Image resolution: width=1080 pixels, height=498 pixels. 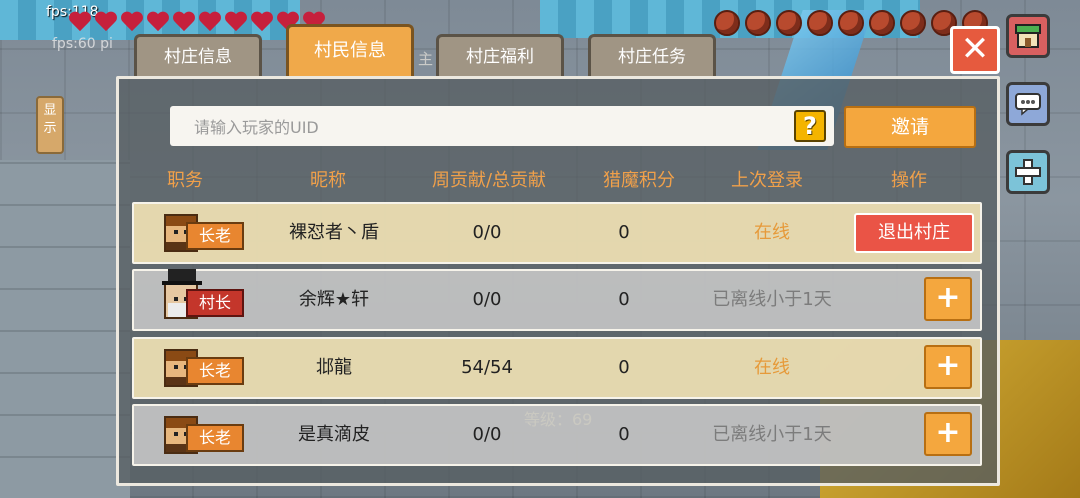 I want to click on show-panel-tab: 显示, so click(x=50, y=125).